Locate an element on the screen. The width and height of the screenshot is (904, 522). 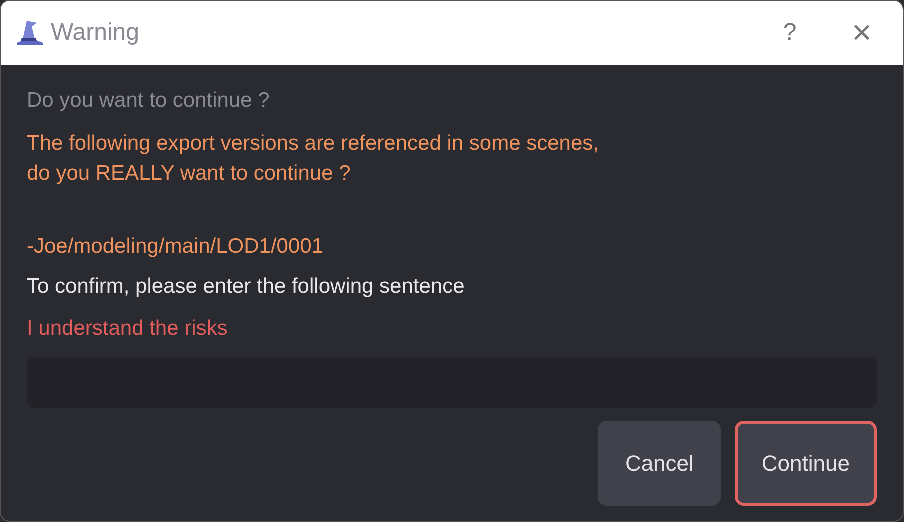
confirm-sentence: I understand the risks is located at coordinates (128, 329).